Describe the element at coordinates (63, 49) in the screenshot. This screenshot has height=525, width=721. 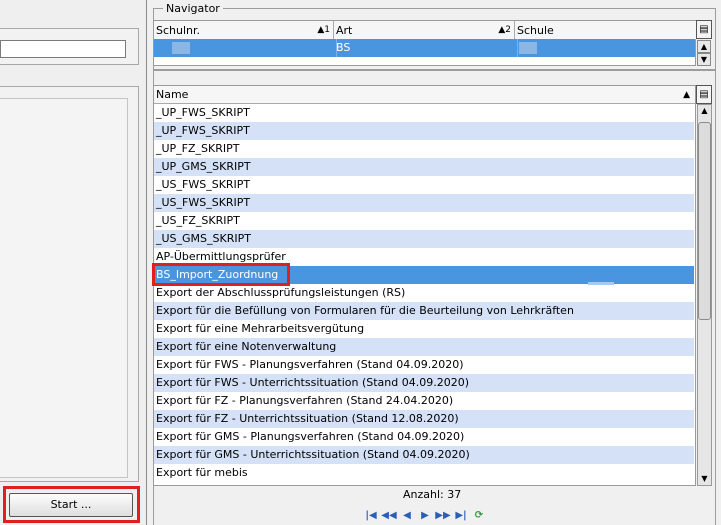
I see `left-text-field` at that location.